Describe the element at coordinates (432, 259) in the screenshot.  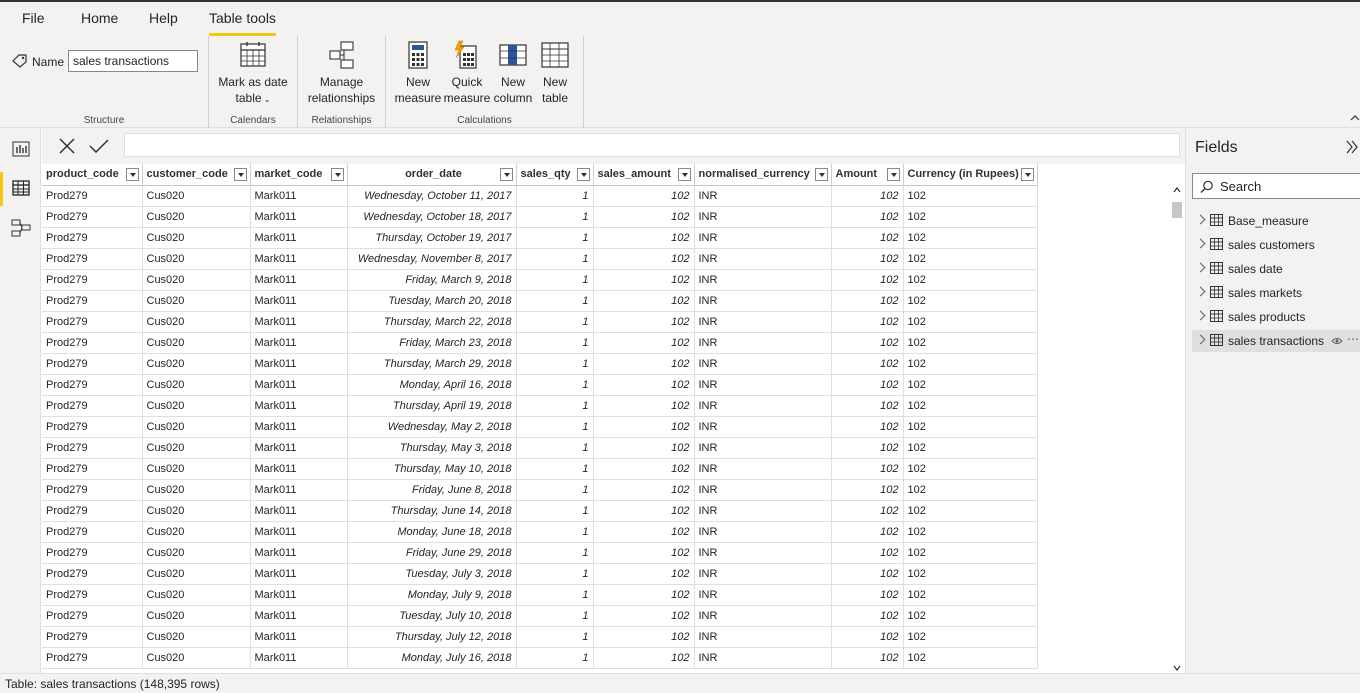
I see `table-cell: Wednesday, November 8, 2017` at that location.